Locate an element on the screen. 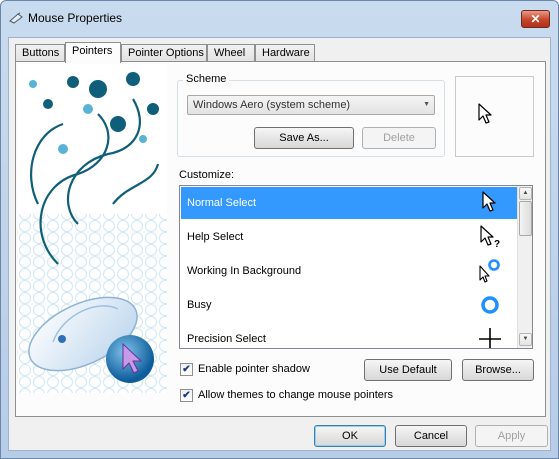 This screenshot has width=559, height=459. title-bar: Mouse Properties ✕ is located at coordinates (279, 18).